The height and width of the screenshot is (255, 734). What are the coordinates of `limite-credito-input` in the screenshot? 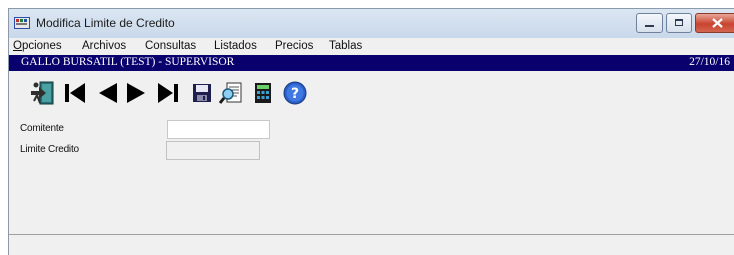 It's located at (213, 150).